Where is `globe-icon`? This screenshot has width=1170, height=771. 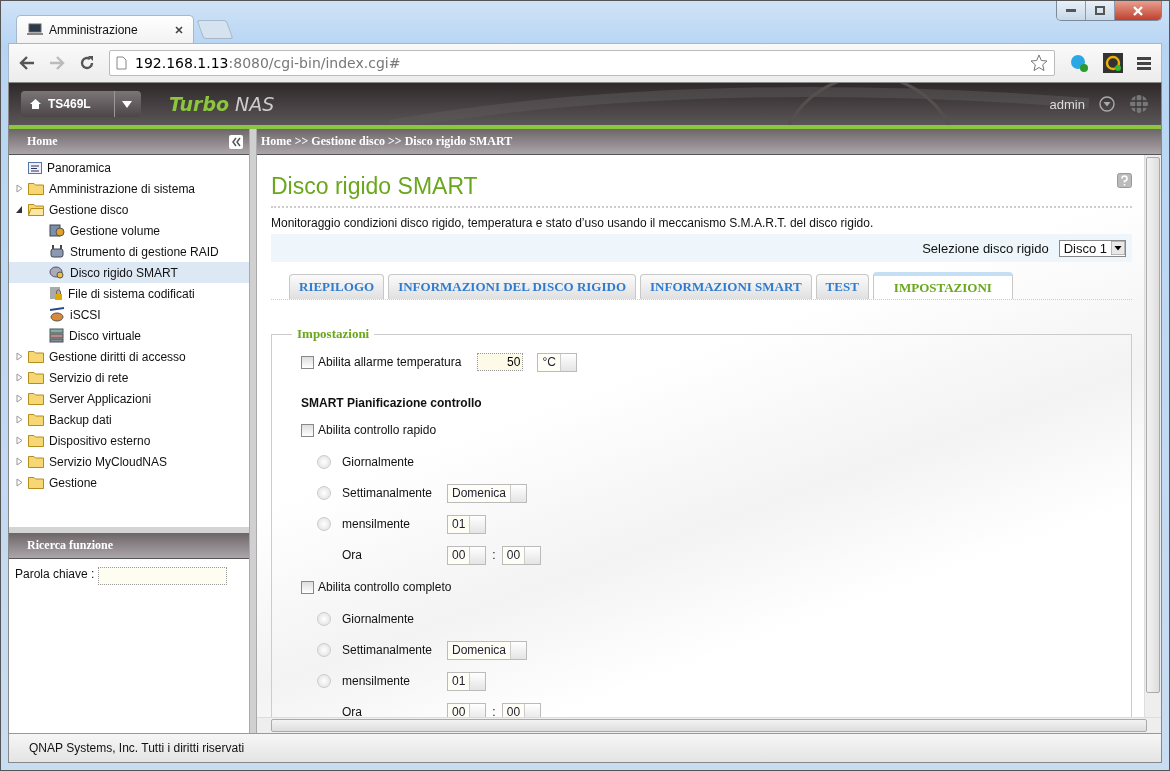 globe-icon is located at coordinates (1139, 104).